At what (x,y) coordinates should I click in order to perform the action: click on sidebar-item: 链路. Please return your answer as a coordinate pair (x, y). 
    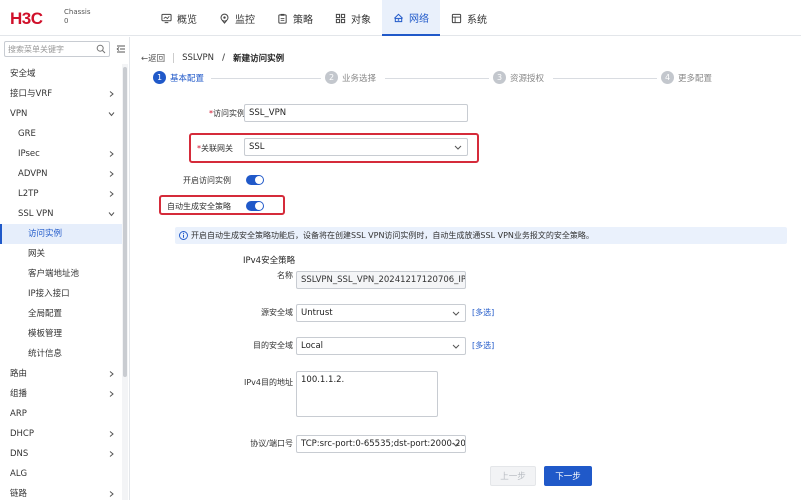
    Looking at the image, I should click on (61, 492).